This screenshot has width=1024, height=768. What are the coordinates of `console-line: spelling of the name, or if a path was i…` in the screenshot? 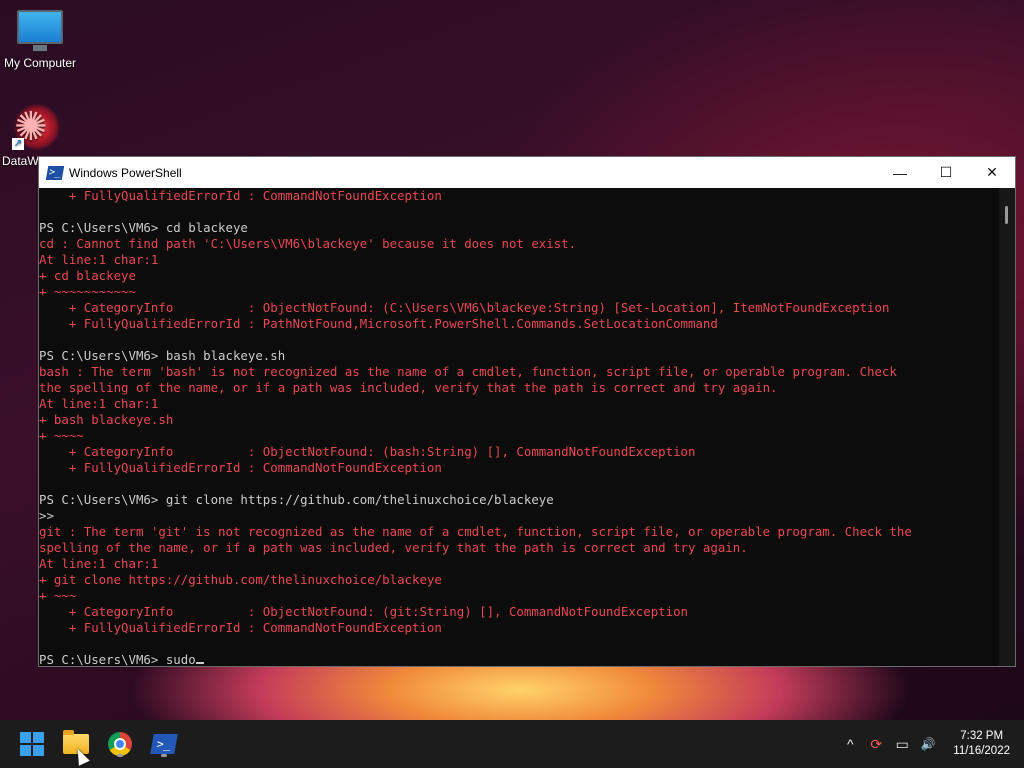 It's located at (393, 547).